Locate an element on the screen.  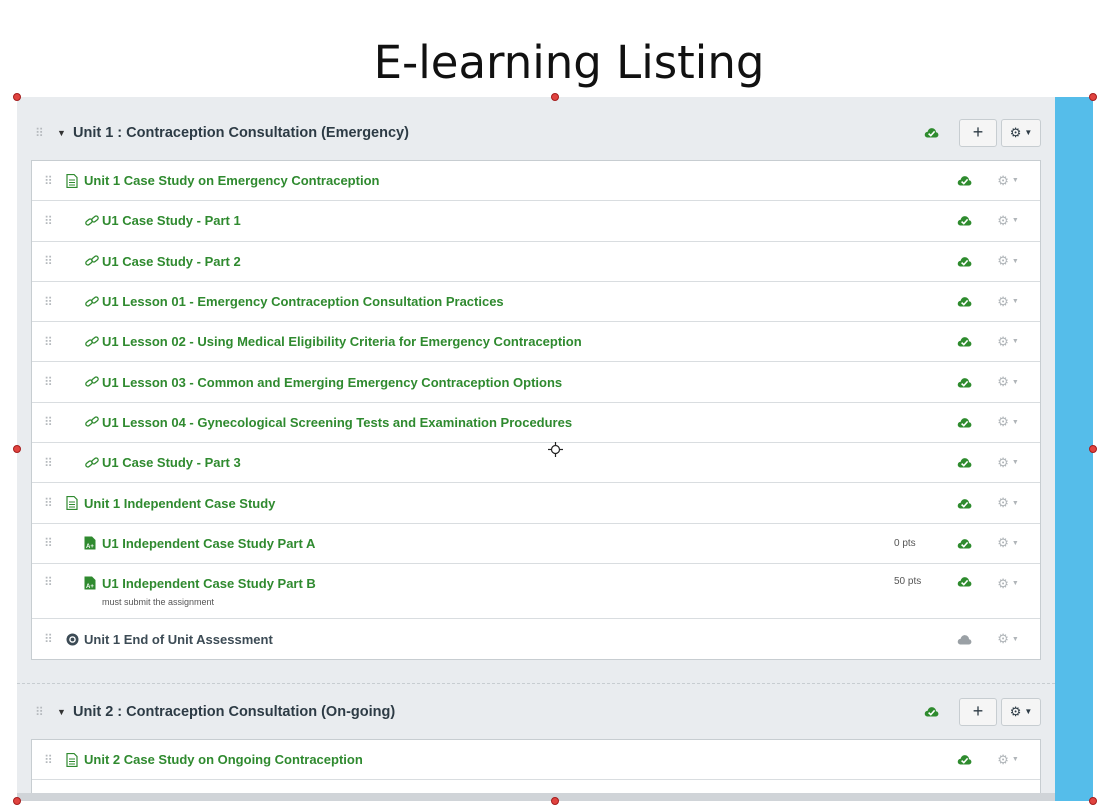
item-title-link: U1 Case Study - Part 2 is located at coordinates (171, 261).